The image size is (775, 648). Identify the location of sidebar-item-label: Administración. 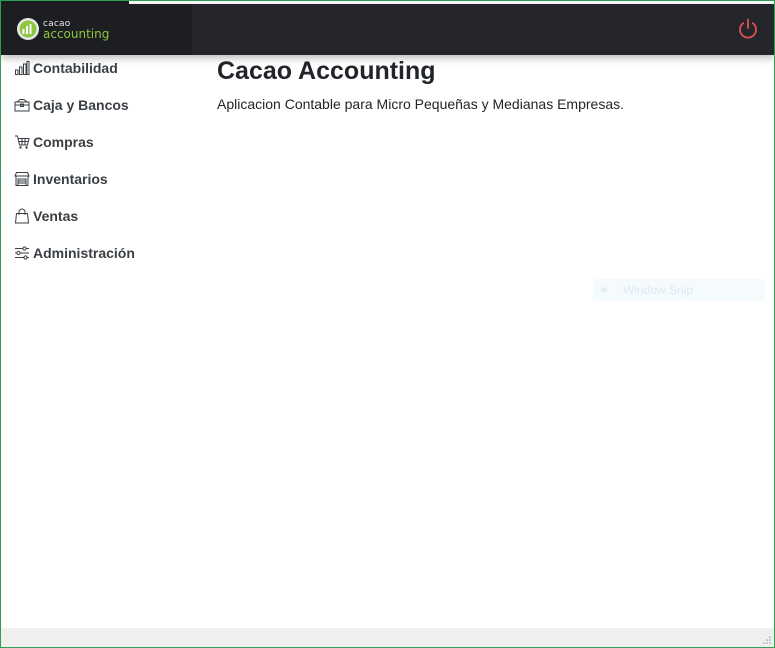
(84, 253).